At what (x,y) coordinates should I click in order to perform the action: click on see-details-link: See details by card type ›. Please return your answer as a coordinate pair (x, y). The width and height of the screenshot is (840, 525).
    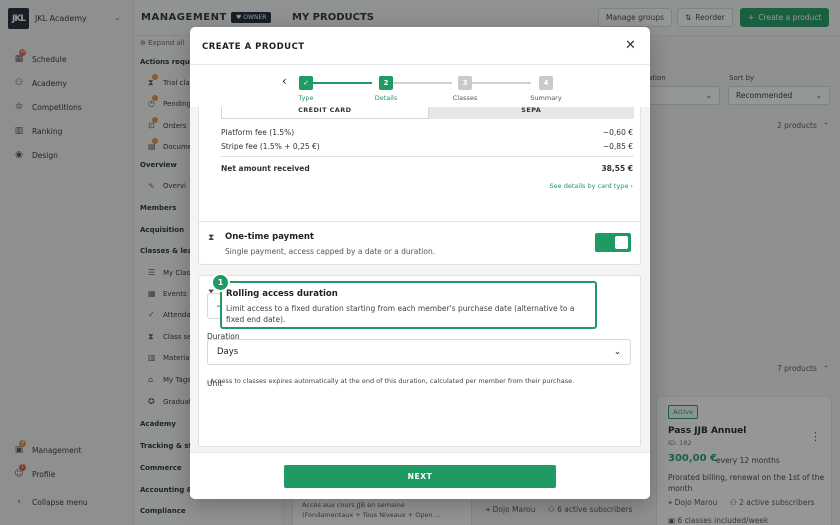
    Looking at the image, I should click on (591, 186).